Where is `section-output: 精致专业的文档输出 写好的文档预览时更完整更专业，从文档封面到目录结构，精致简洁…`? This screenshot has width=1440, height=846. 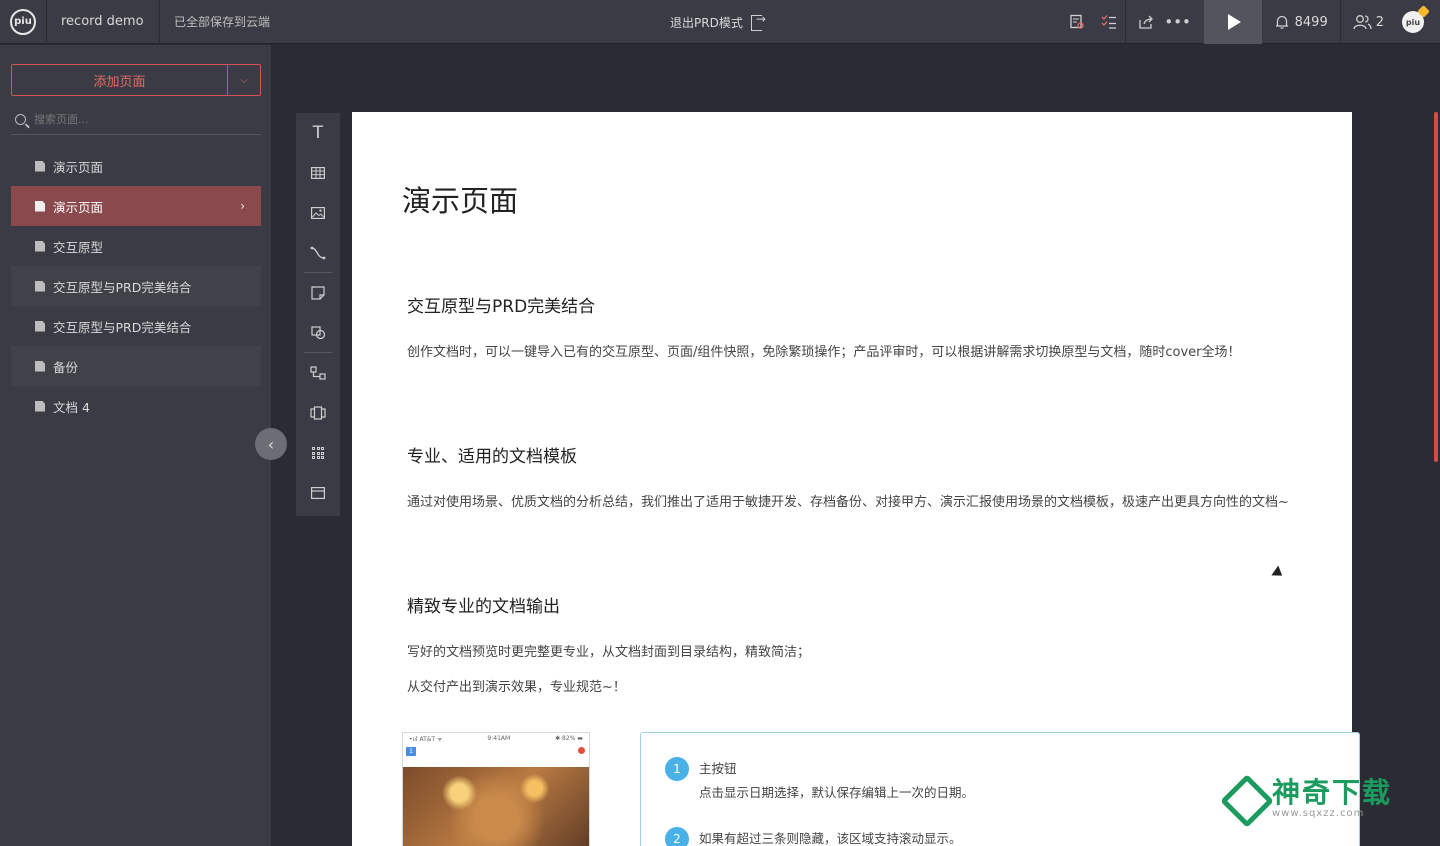
section-output: 精致专业的文档输出 写好的文档预览时更完整更专业，从文档封面到目录结构，精致简洁… is located at coordinates (852, 648).